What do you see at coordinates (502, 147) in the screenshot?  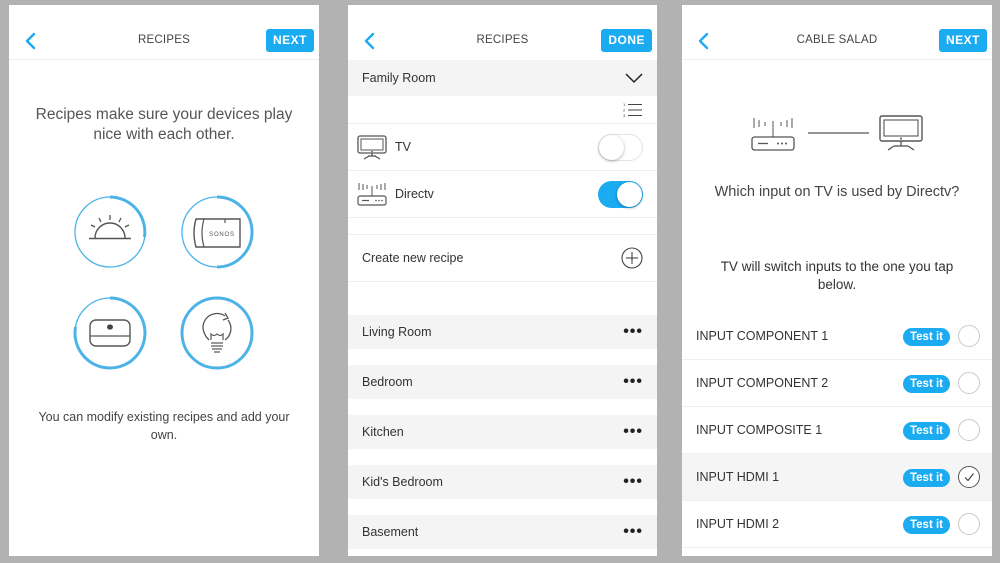 I see `device-row: TV` at bounding box center [502, 147].